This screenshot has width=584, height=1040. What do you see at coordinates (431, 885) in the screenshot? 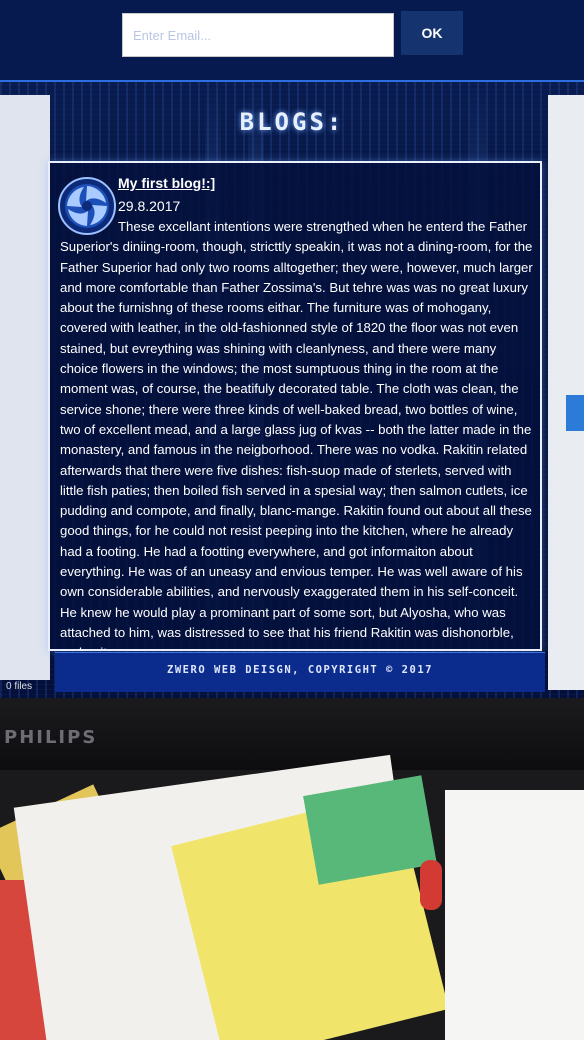
I see `packet-logo` at bounding box center [431, 885].